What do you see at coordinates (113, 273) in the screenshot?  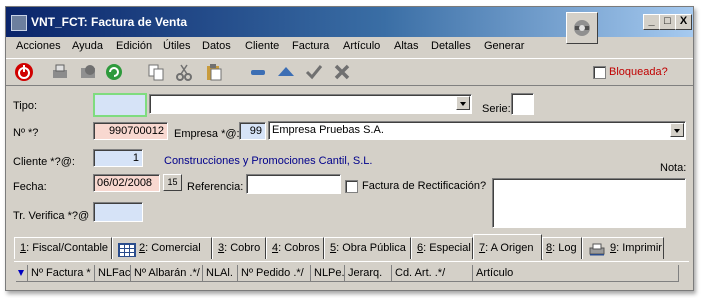 I see `grid-header-nlfac: NLFac` at bounding box center [113, 273].